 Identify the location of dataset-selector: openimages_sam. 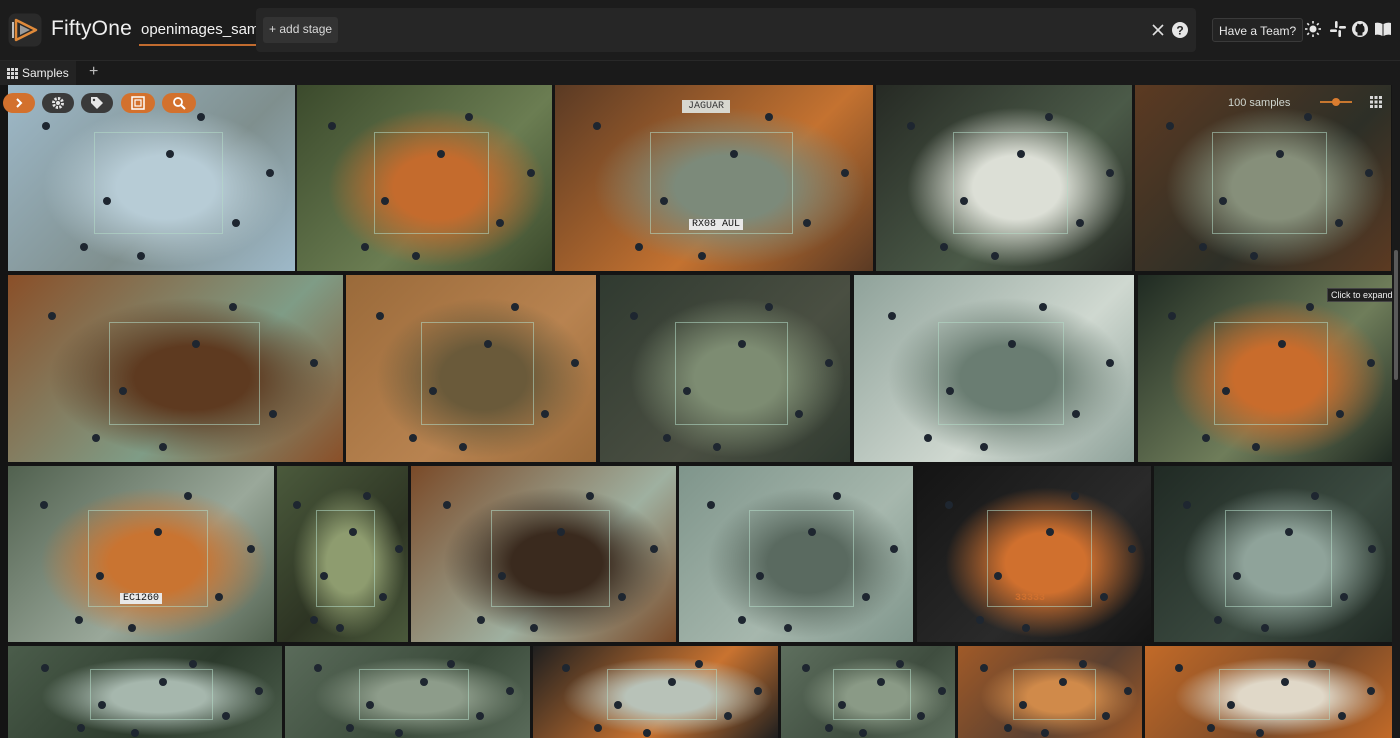
(200, 30).